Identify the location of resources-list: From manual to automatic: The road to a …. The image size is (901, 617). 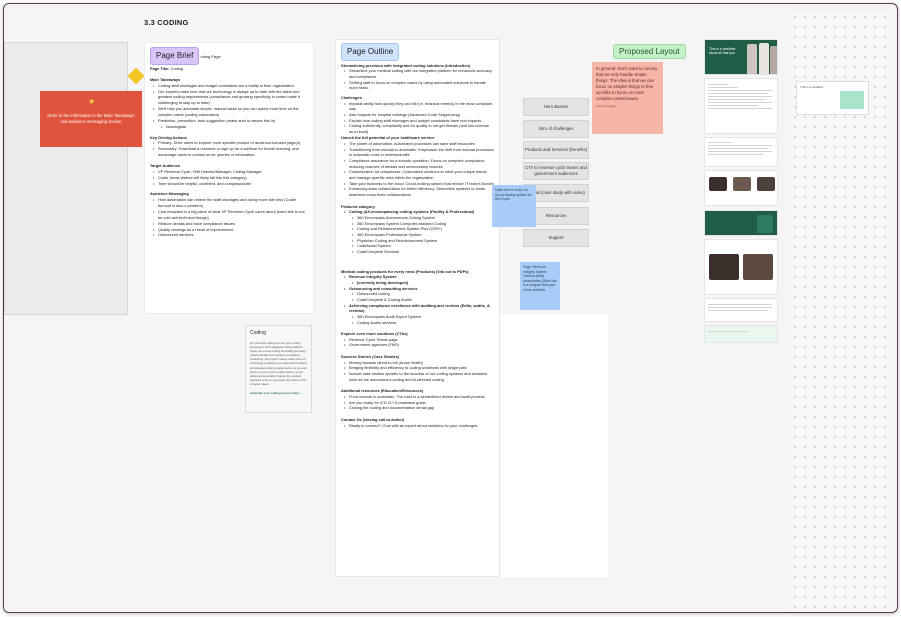
(417, 402).